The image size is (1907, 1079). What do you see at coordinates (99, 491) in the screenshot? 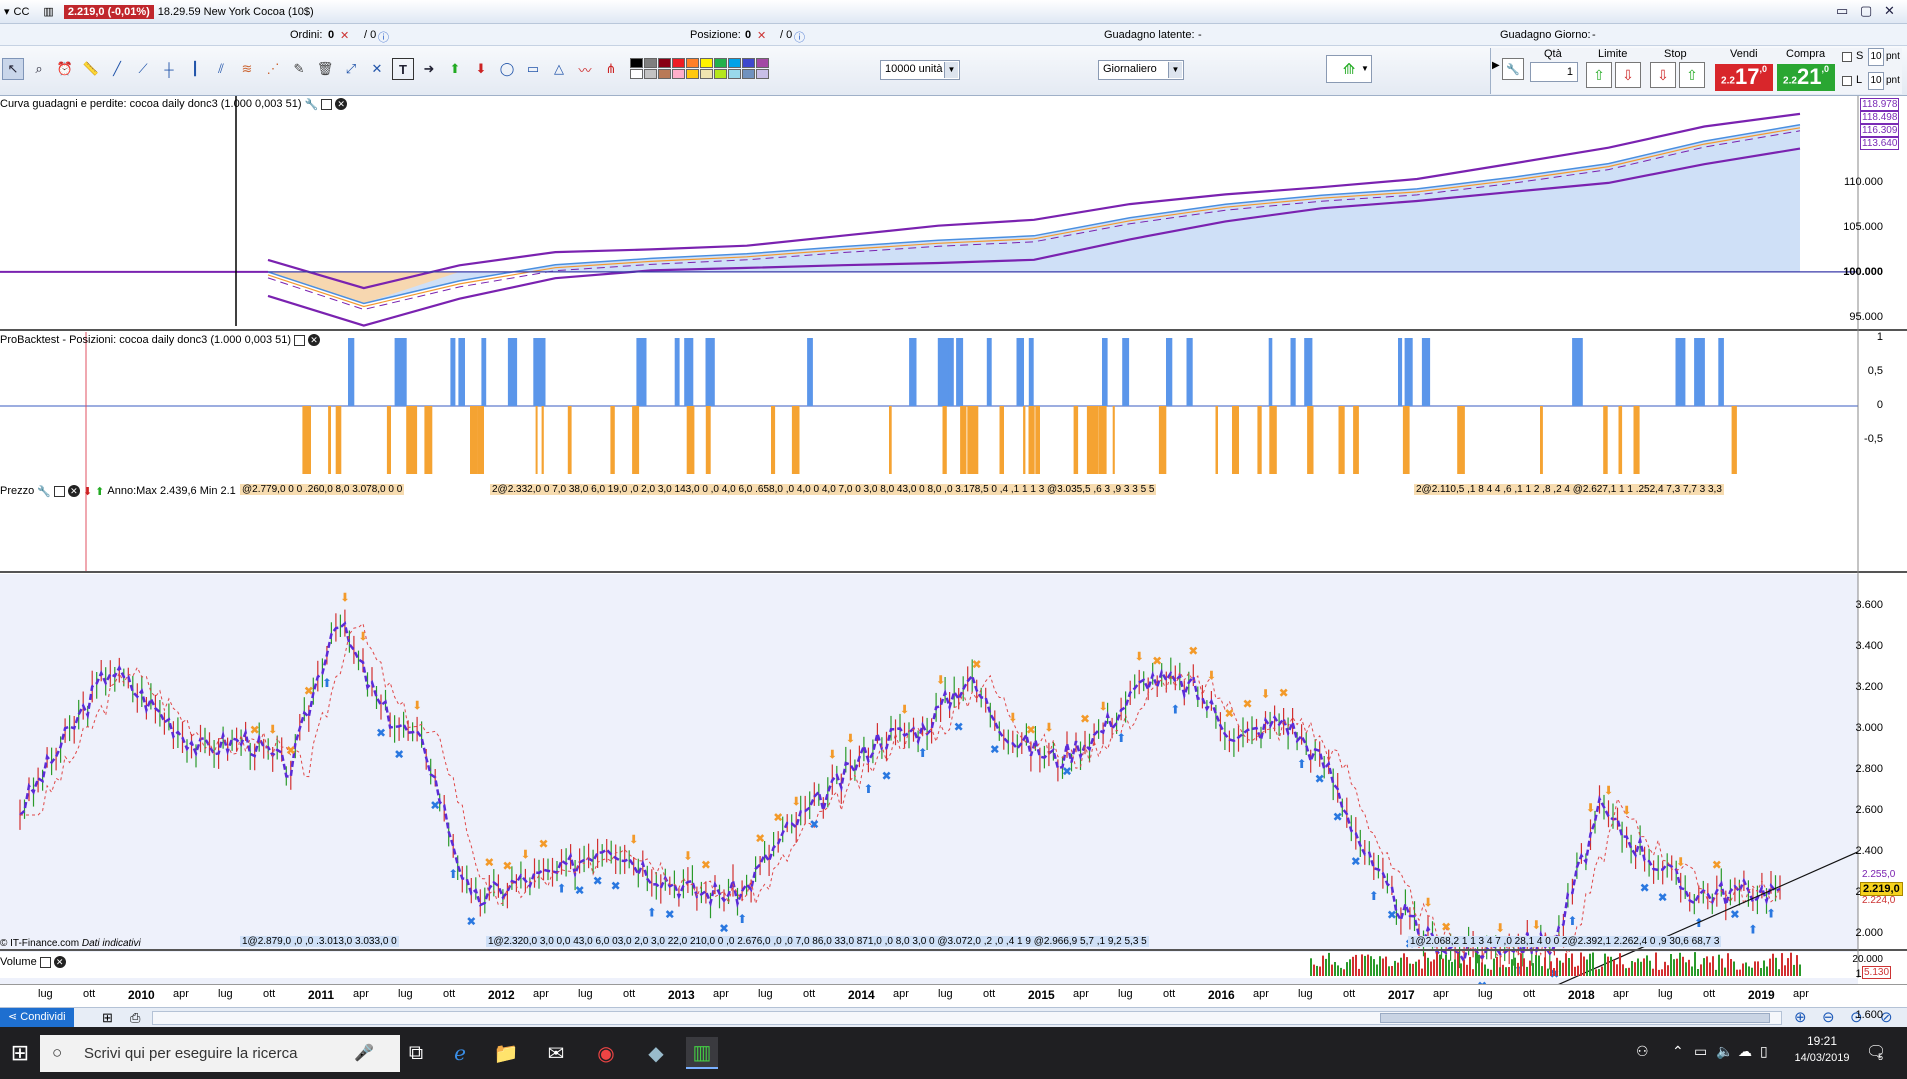
I see `buy-arrow-icon: ⬆` at bounding box center [99, 491].